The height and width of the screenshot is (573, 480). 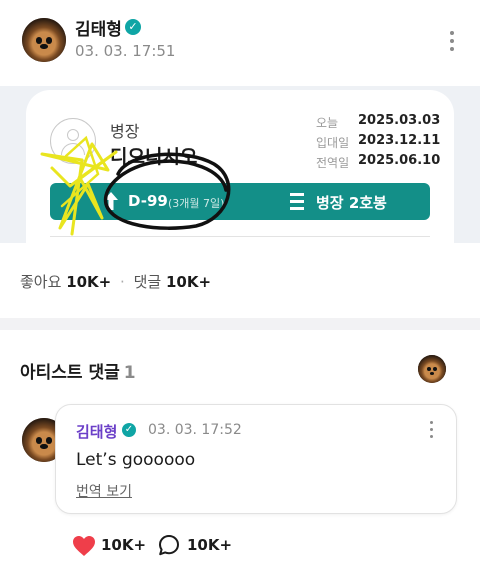 What do you see at coordinates (147, 282) in the screenshot?
I see `comments-label: 댓글` at bounding box center [147, 282].